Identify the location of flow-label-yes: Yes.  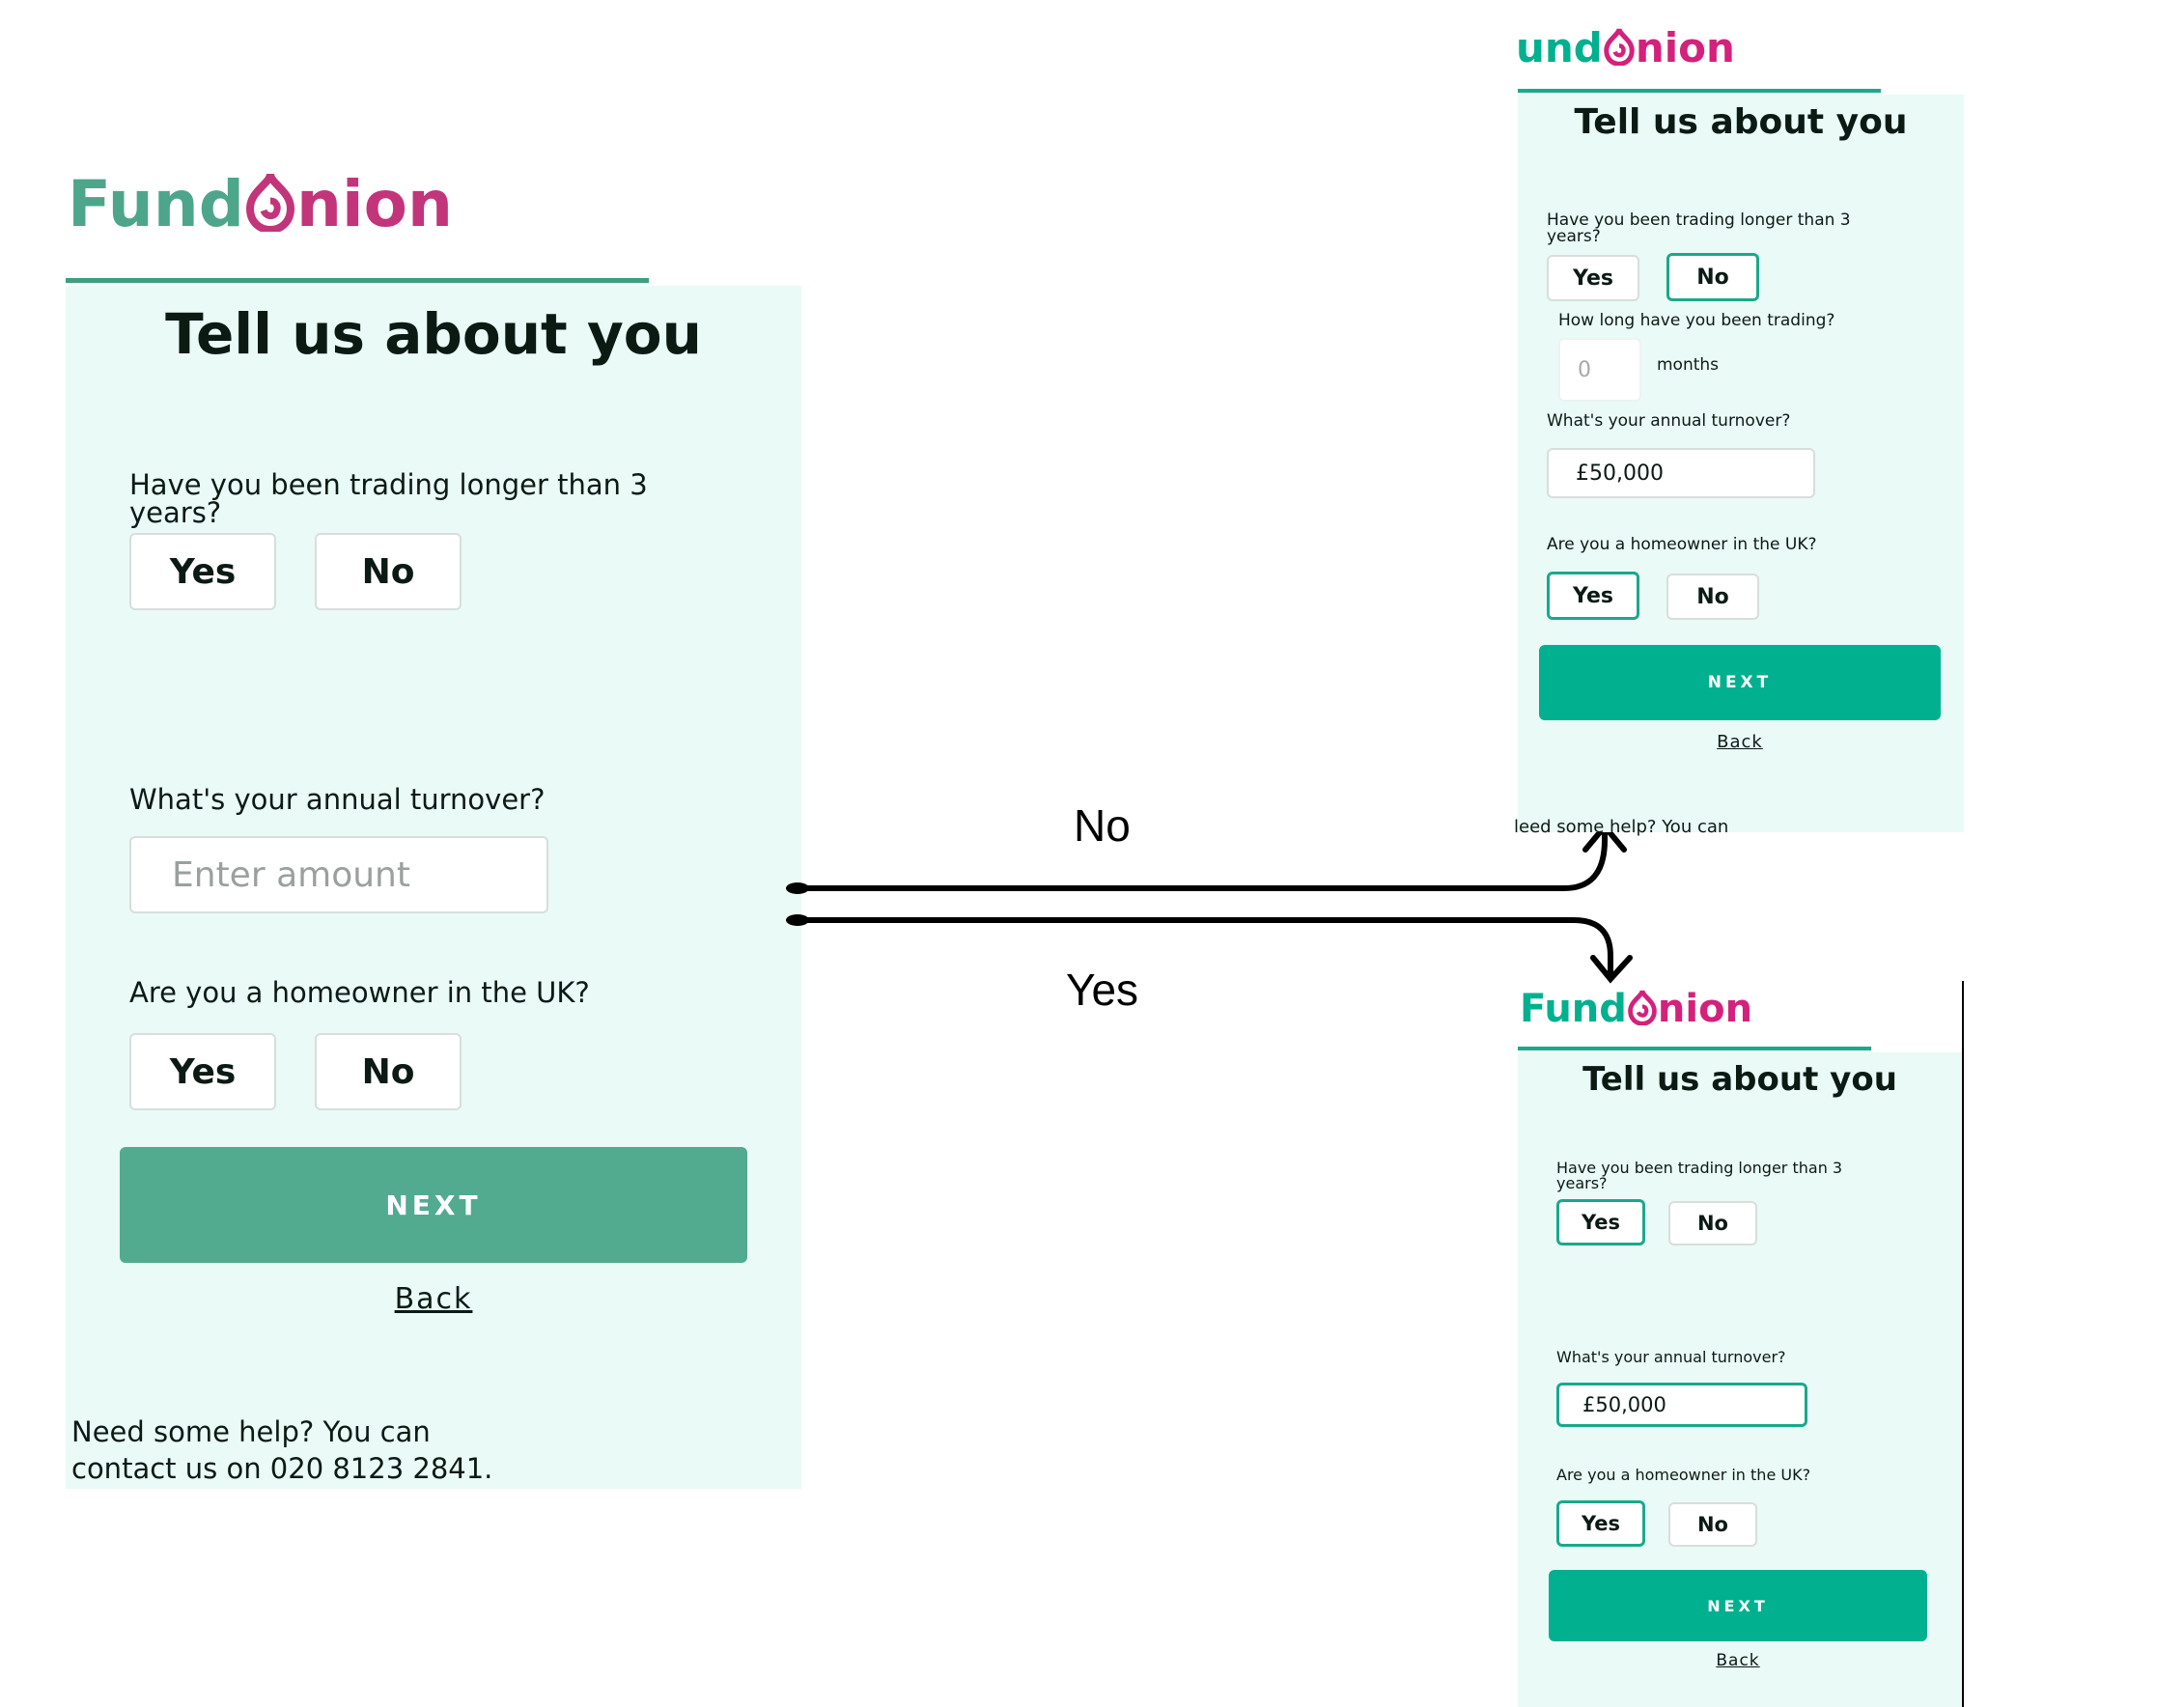
(1102, 990).